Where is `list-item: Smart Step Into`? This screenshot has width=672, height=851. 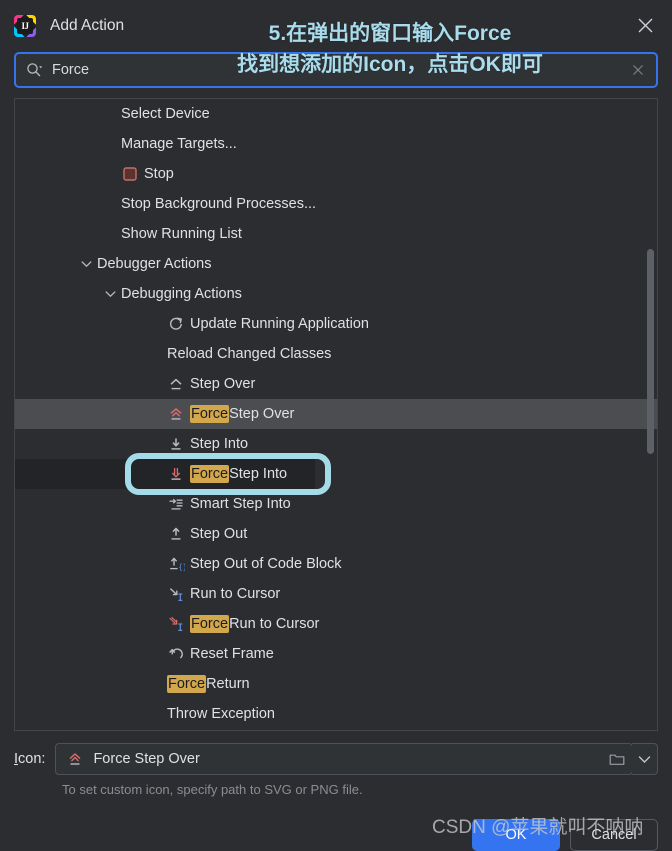
list-item: Smart Step Into is located at coordinates (336, 504).